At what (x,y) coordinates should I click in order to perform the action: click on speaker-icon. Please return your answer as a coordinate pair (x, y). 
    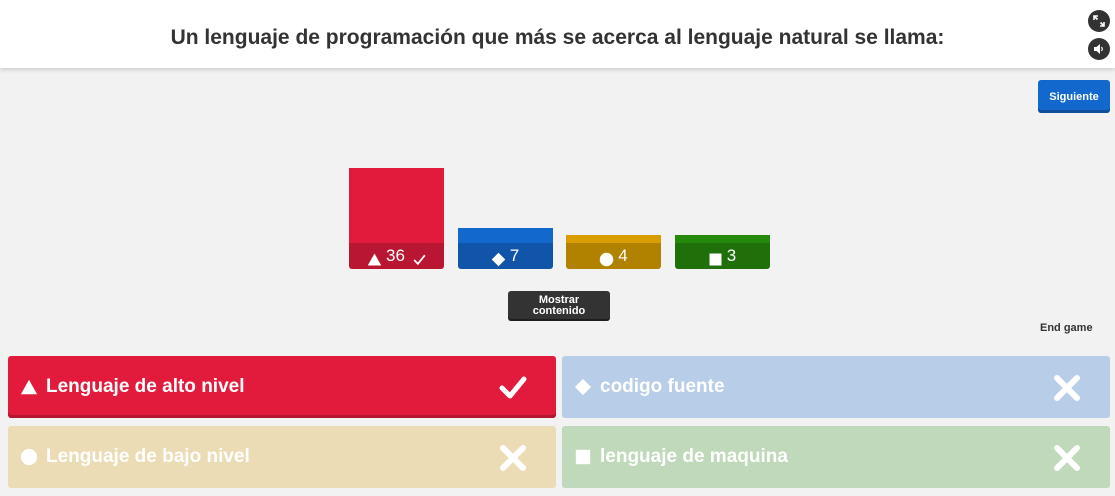
    Looking at the image, I should click on (1098, 49).